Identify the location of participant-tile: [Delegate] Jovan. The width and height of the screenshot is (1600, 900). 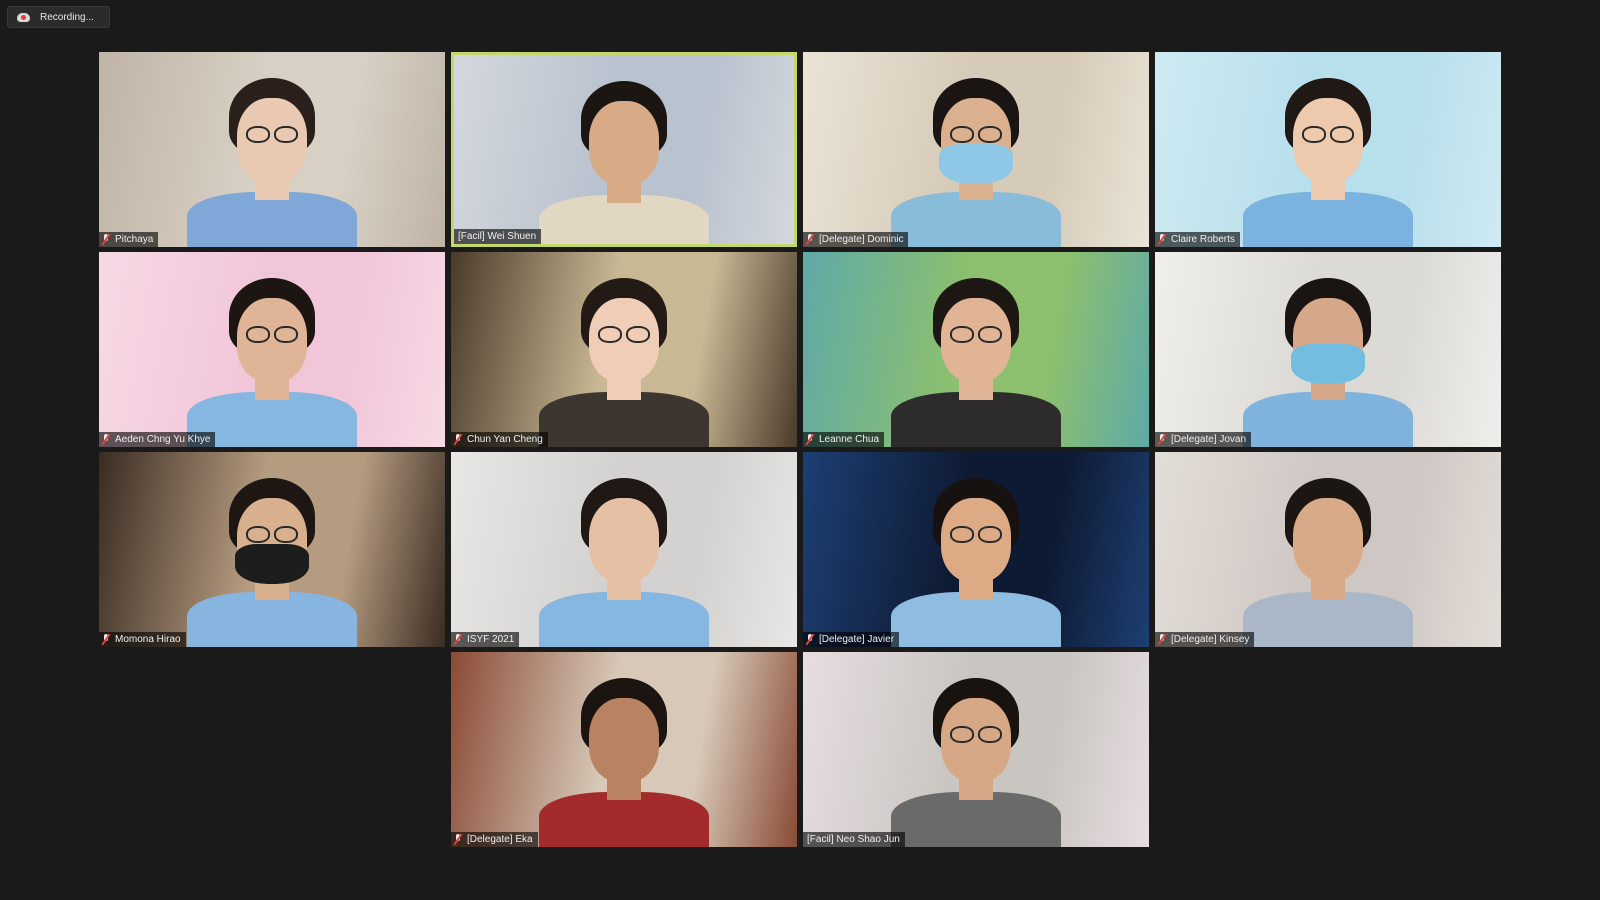
(1328, 349).